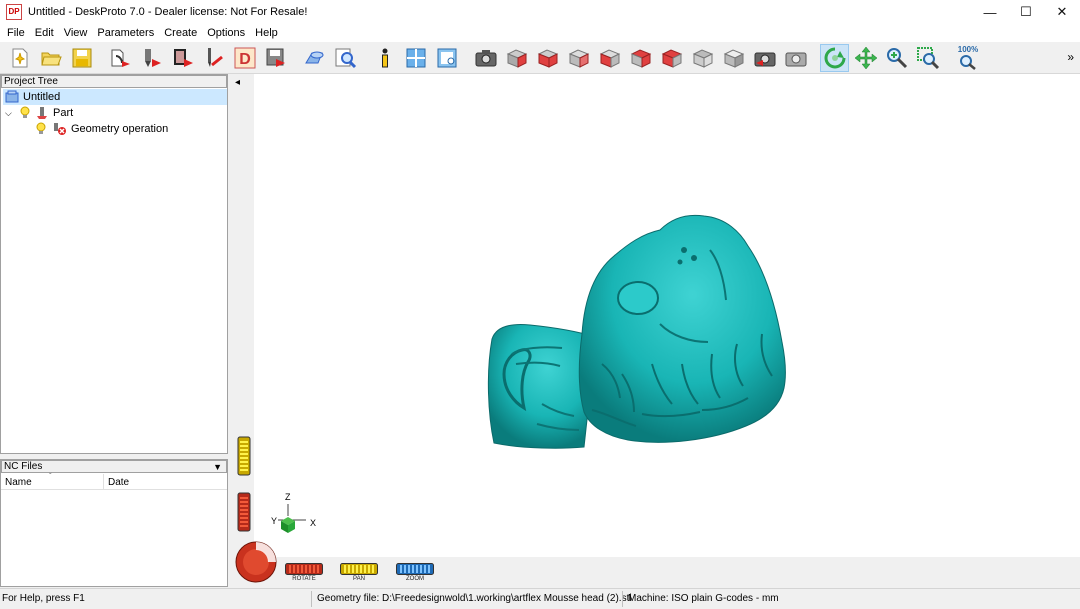 The image size is (1080, 609). What do you see at coordinates (636, 331) in the screenshot?
I see `3d-model-render` at bounding box center [636, 331].